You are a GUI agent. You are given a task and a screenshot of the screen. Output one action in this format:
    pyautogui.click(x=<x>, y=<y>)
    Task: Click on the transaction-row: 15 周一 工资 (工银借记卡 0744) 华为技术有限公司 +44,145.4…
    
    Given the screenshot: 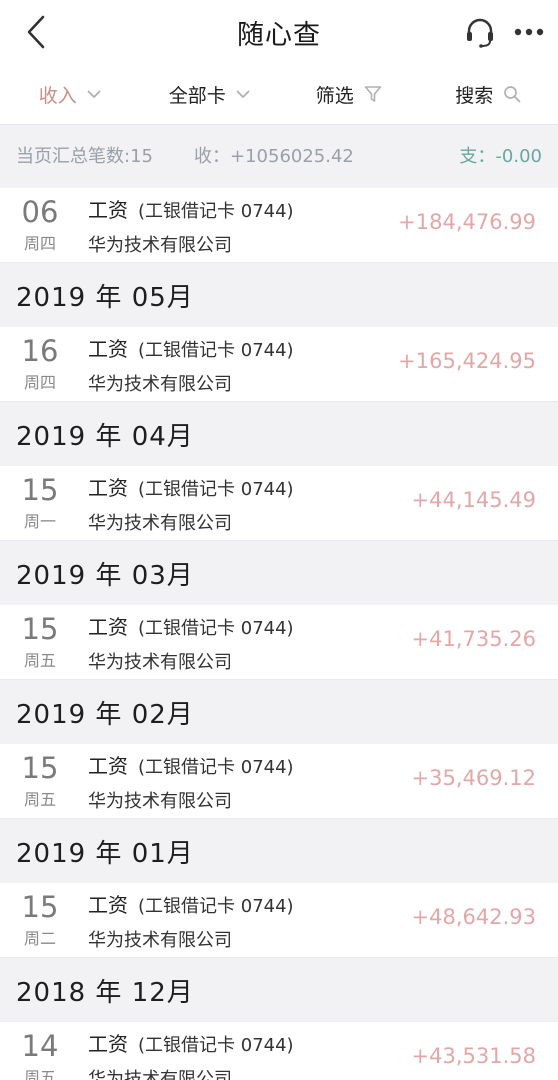 What is the action you would take?
    pyautogui.click(x=279, y=503)
    